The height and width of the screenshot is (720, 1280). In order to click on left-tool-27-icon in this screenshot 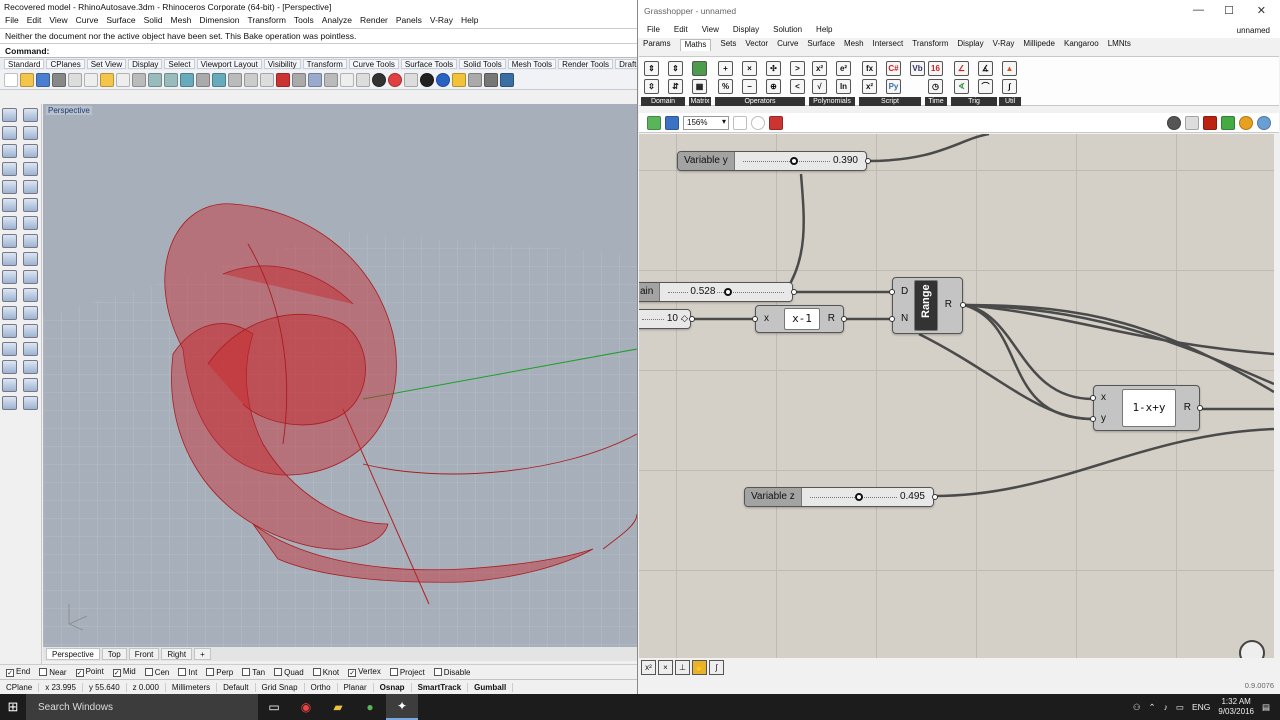, I will do `click(9, 349)`.